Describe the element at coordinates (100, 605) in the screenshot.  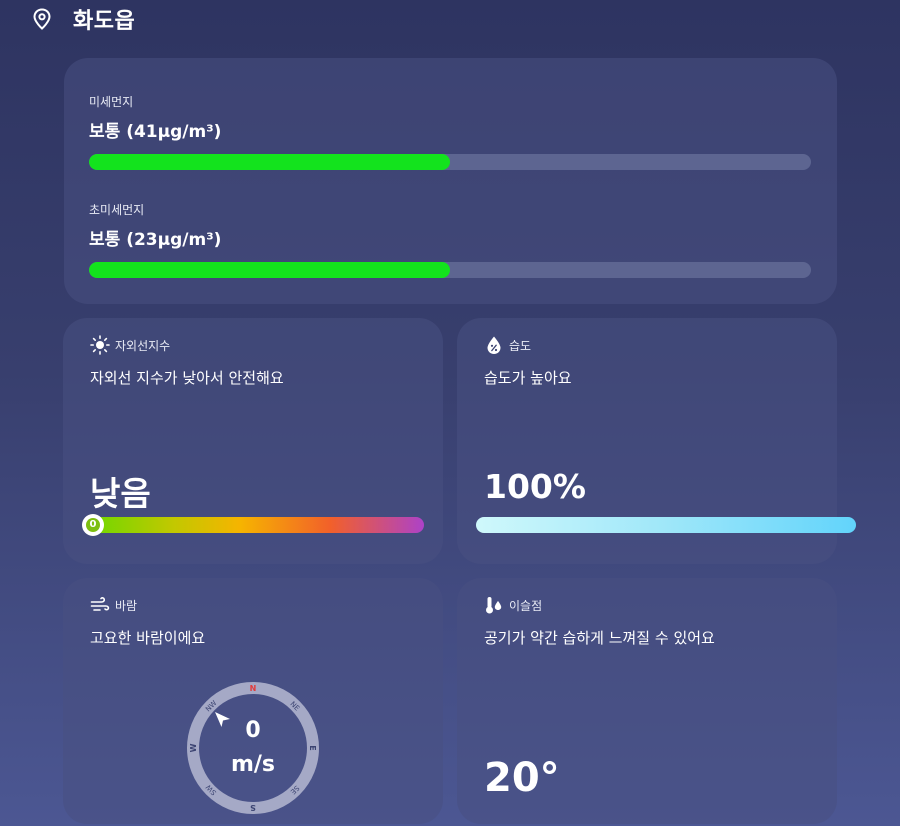
I see `wind-icon` at that location.